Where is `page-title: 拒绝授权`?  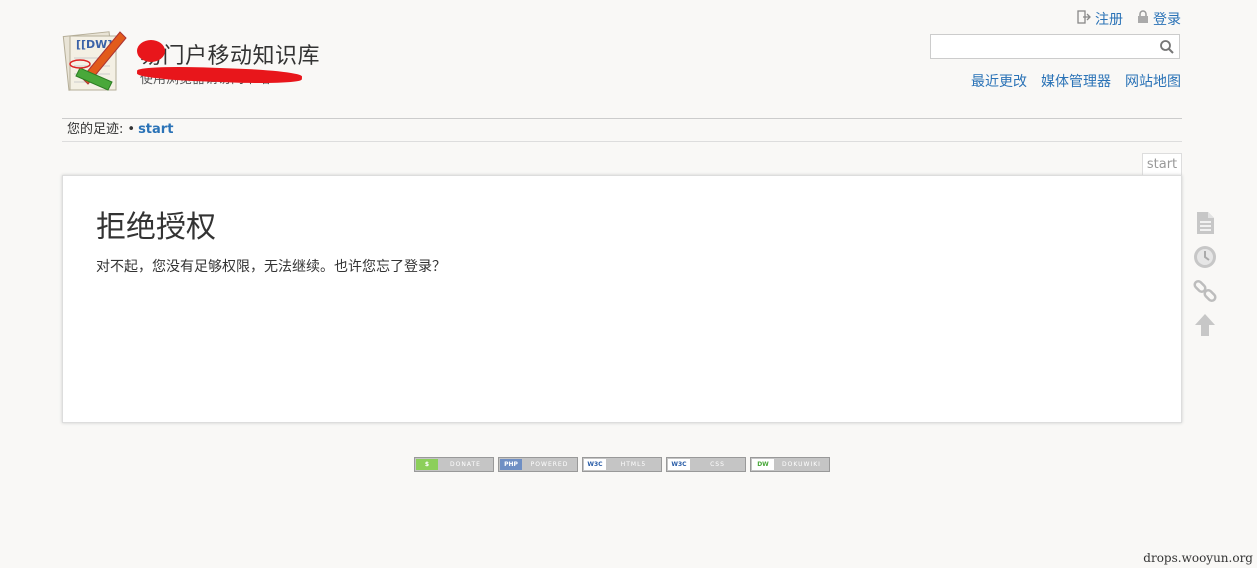 page-title: 拒绝授权 is located at coordinates (156, 227).